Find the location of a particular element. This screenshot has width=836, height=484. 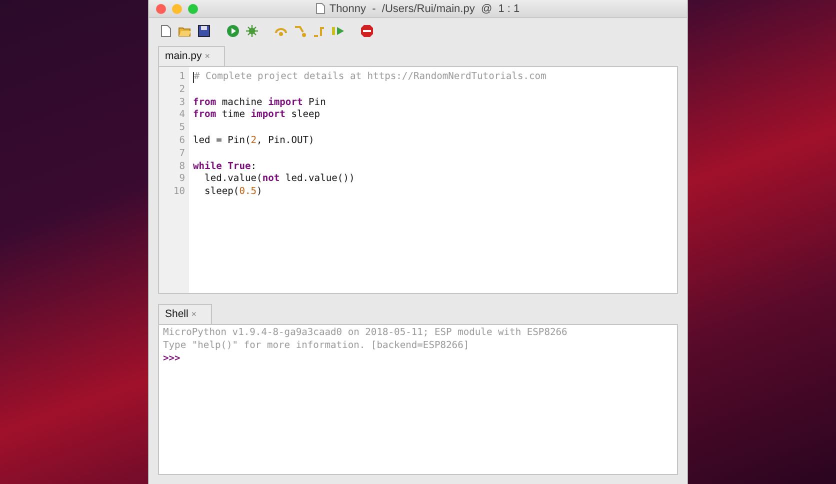

window-title: Thonny - /Users/Rui/main.py @ 1 : 1 is located at coordinates (424, 8).